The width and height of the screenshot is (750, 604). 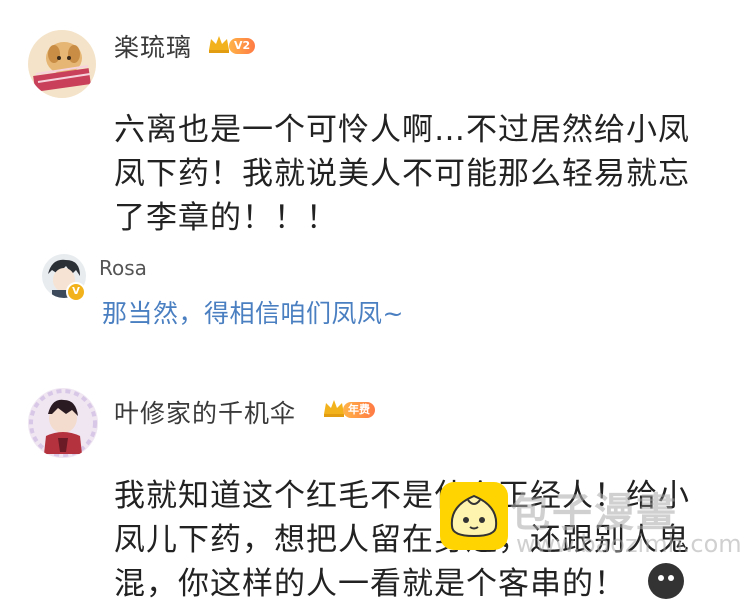 What do you see at coordinates (474, 516) in the screenshot?
I see `bun-logo-icon` at bounding box center [474, 516].